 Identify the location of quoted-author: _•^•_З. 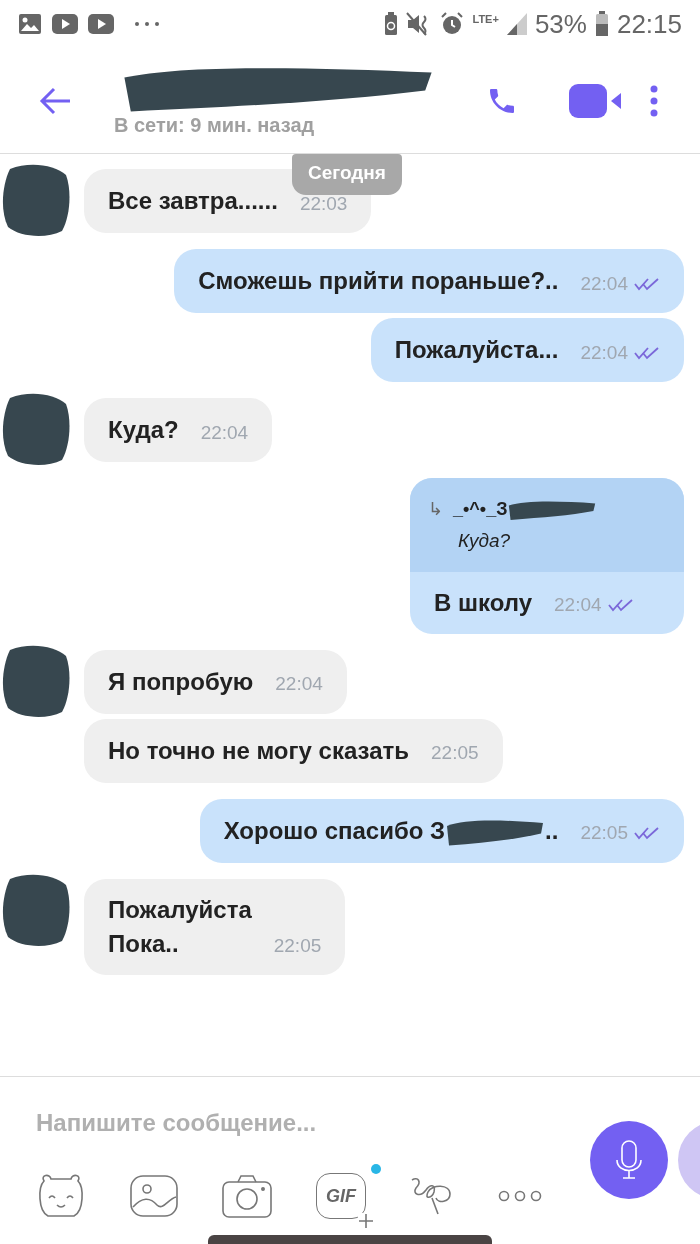
(480, 509).